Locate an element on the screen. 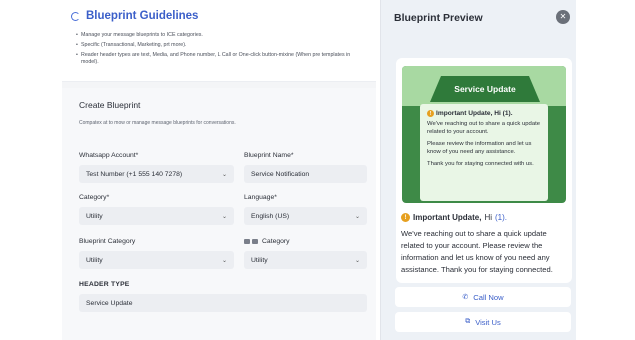 The image size is (635, 340). language-label: Language* is located at coordinates (260, 197).